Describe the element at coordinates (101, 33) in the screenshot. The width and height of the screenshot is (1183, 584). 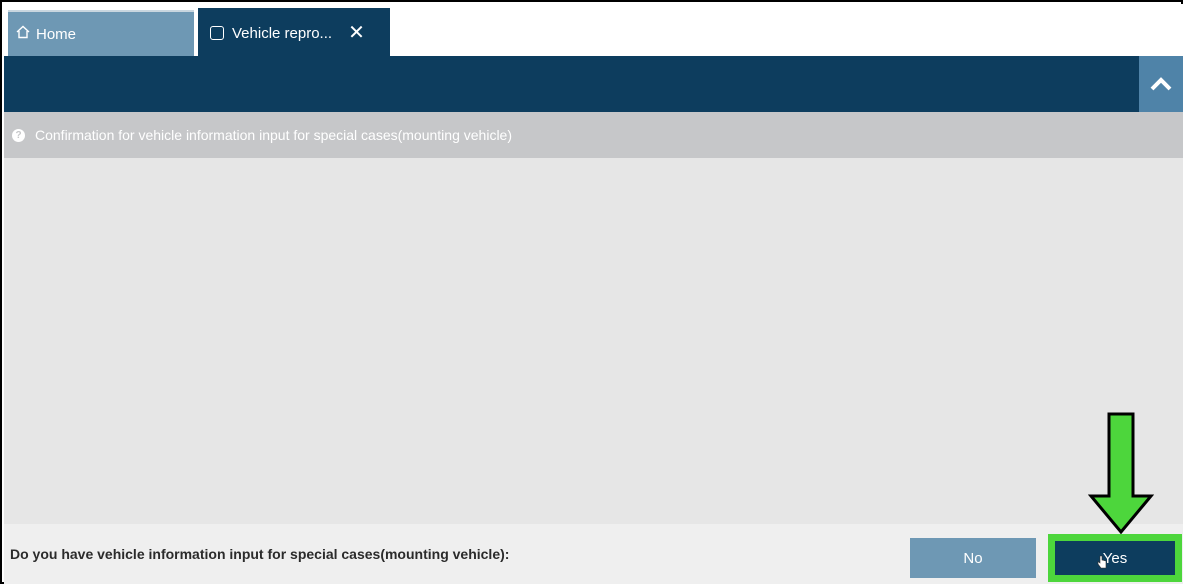
I see `tab-home: Home` at that location.